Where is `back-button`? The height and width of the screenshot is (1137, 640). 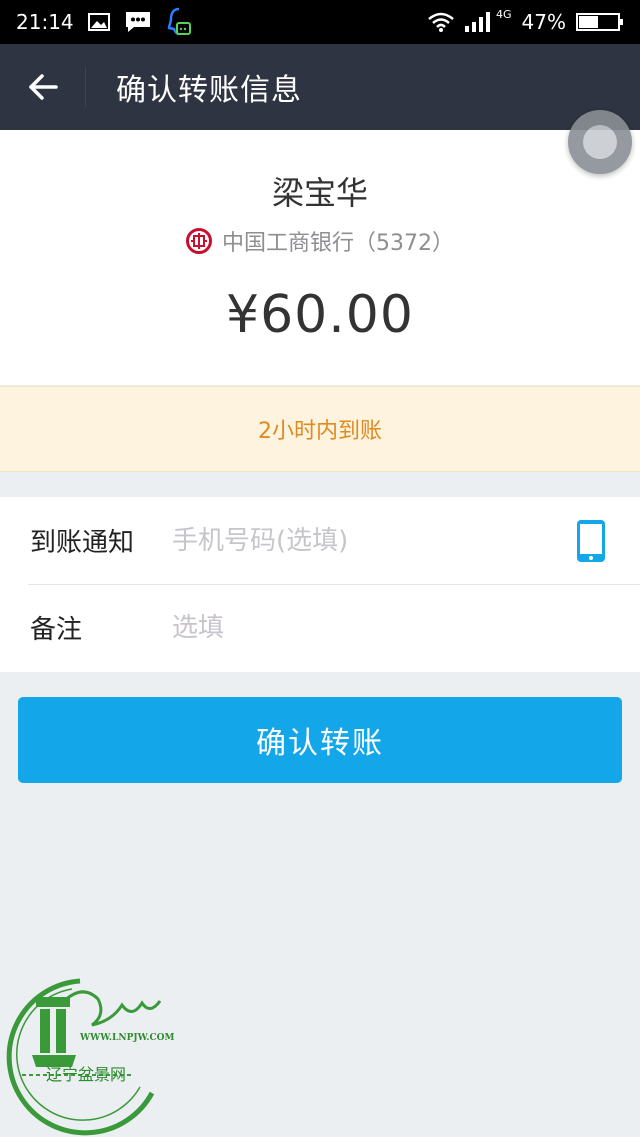
back-button is located at coordinates (43, 87).